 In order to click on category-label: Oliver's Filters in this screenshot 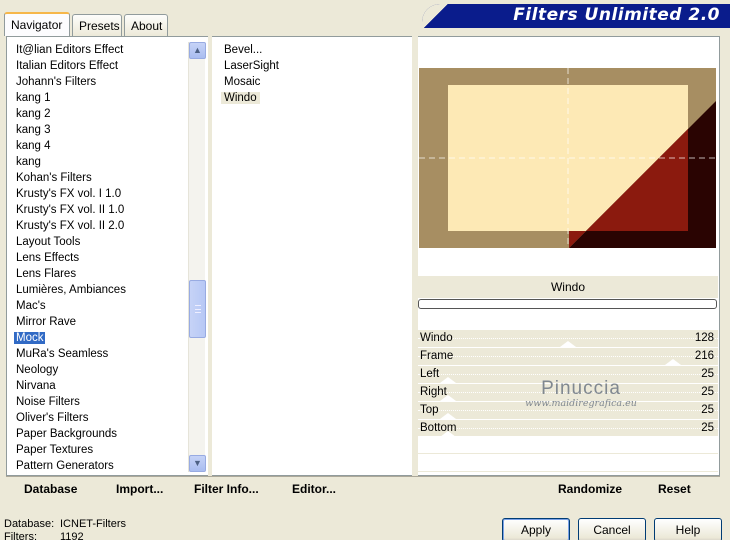, I will do `click(52, 418)`.